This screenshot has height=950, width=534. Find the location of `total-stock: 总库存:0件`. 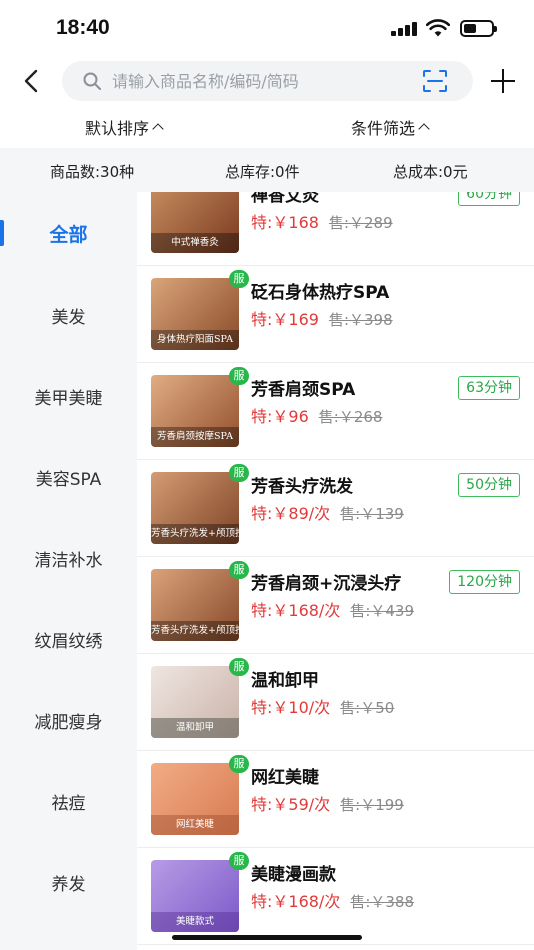

total-stock: 总库存:0件 is located at coordinates (262, 172).